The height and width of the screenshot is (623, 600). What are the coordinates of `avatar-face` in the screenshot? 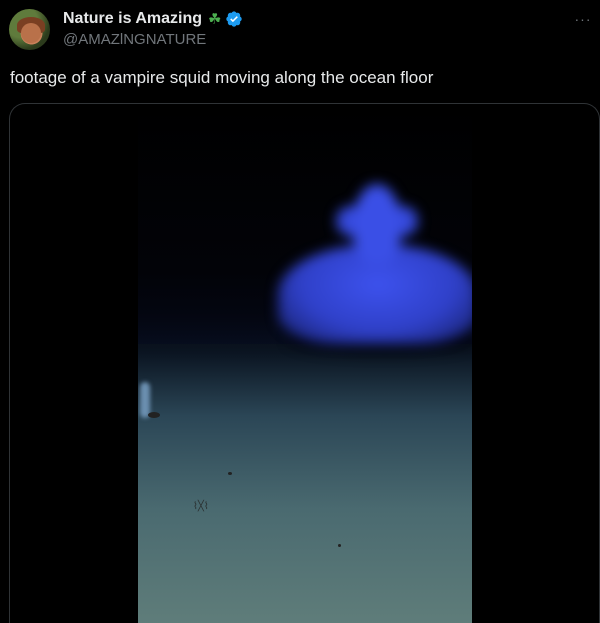 It's located at (31, 33).